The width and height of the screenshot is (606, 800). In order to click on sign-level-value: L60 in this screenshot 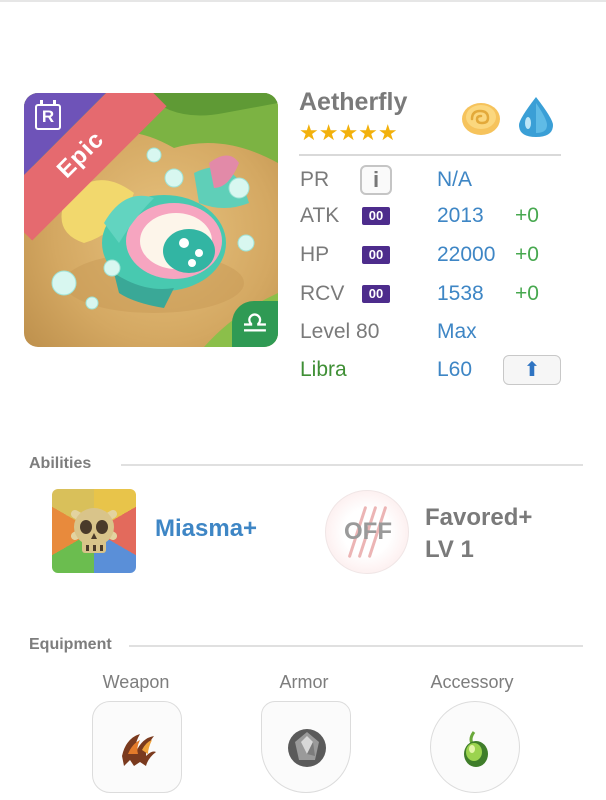, I will do `click(455, 369)`.